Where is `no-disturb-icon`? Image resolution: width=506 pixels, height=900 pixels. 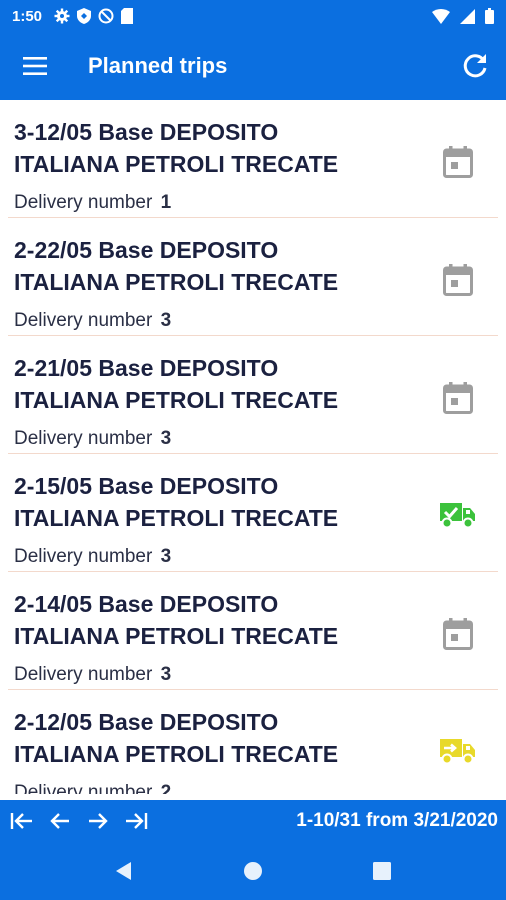 no-disturb-icon is located at coordinates (106, 16).